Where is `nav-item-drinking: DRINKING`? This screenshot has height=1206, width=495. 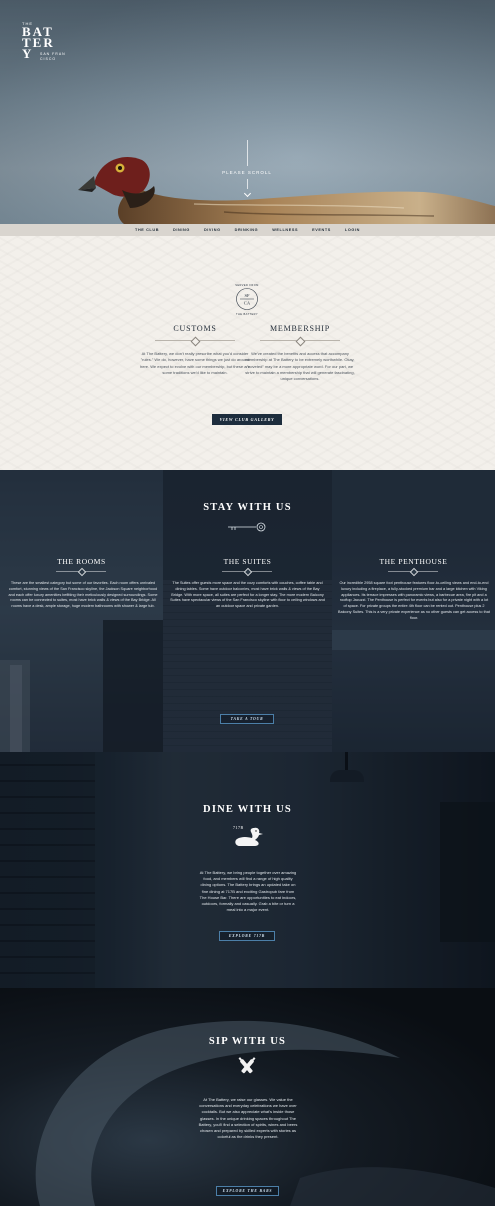 nav-item-drinking: DRINKING is located at coordinates (247, 230).